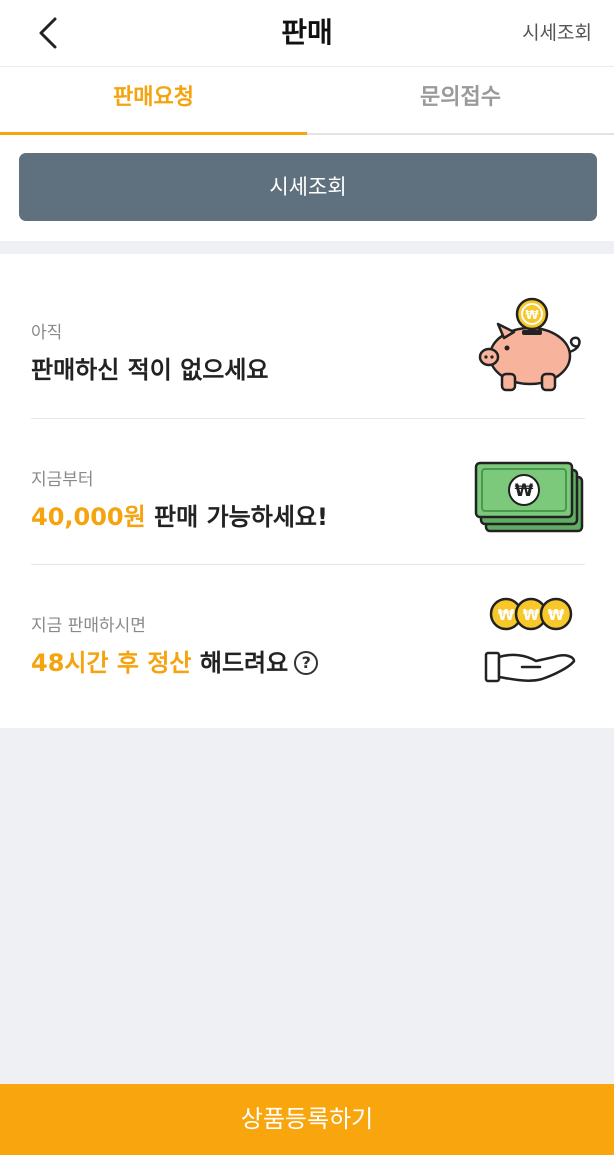 This screenshot has height=1155, width=614. What do you see at coordinates (88, 626) in the screenshot?
I see `info-row-label: 지금 판매하시면` at bounding box center [88, 626].